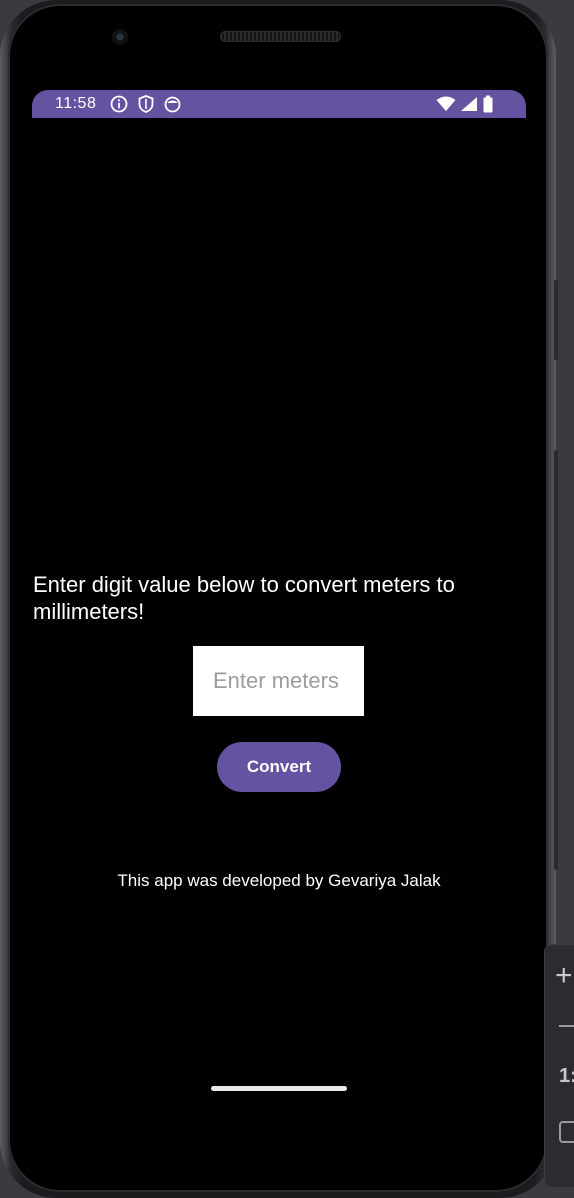 The height and width of the screenshot is (1198, 574). I want to click on camera-lens-icon, so click(120, 37).